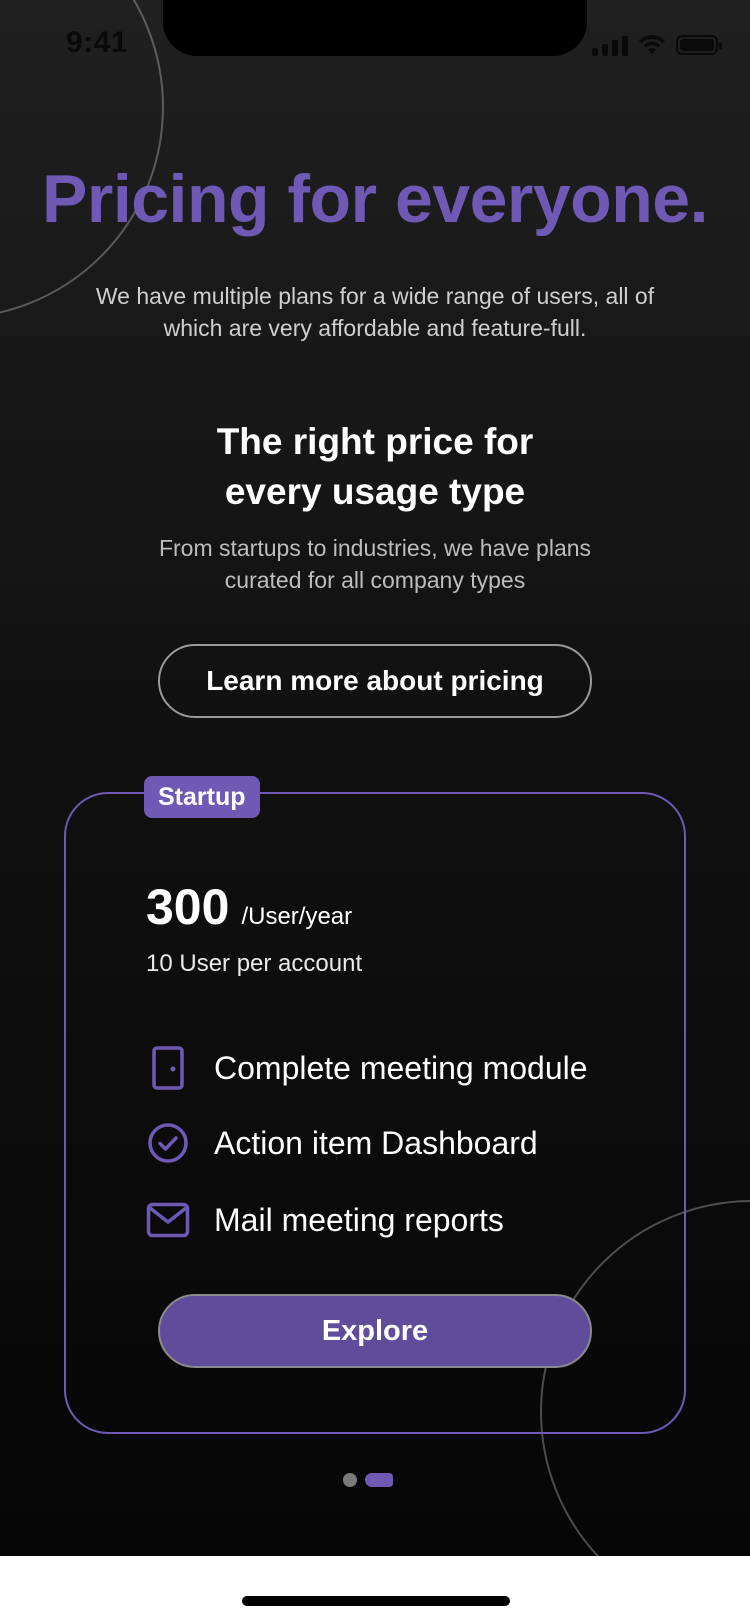 The width and height of the screenshot is (750, 1624). Describe the element at coordinates (652, 44) in the screenshot. I see `wifi-icon` at that location.